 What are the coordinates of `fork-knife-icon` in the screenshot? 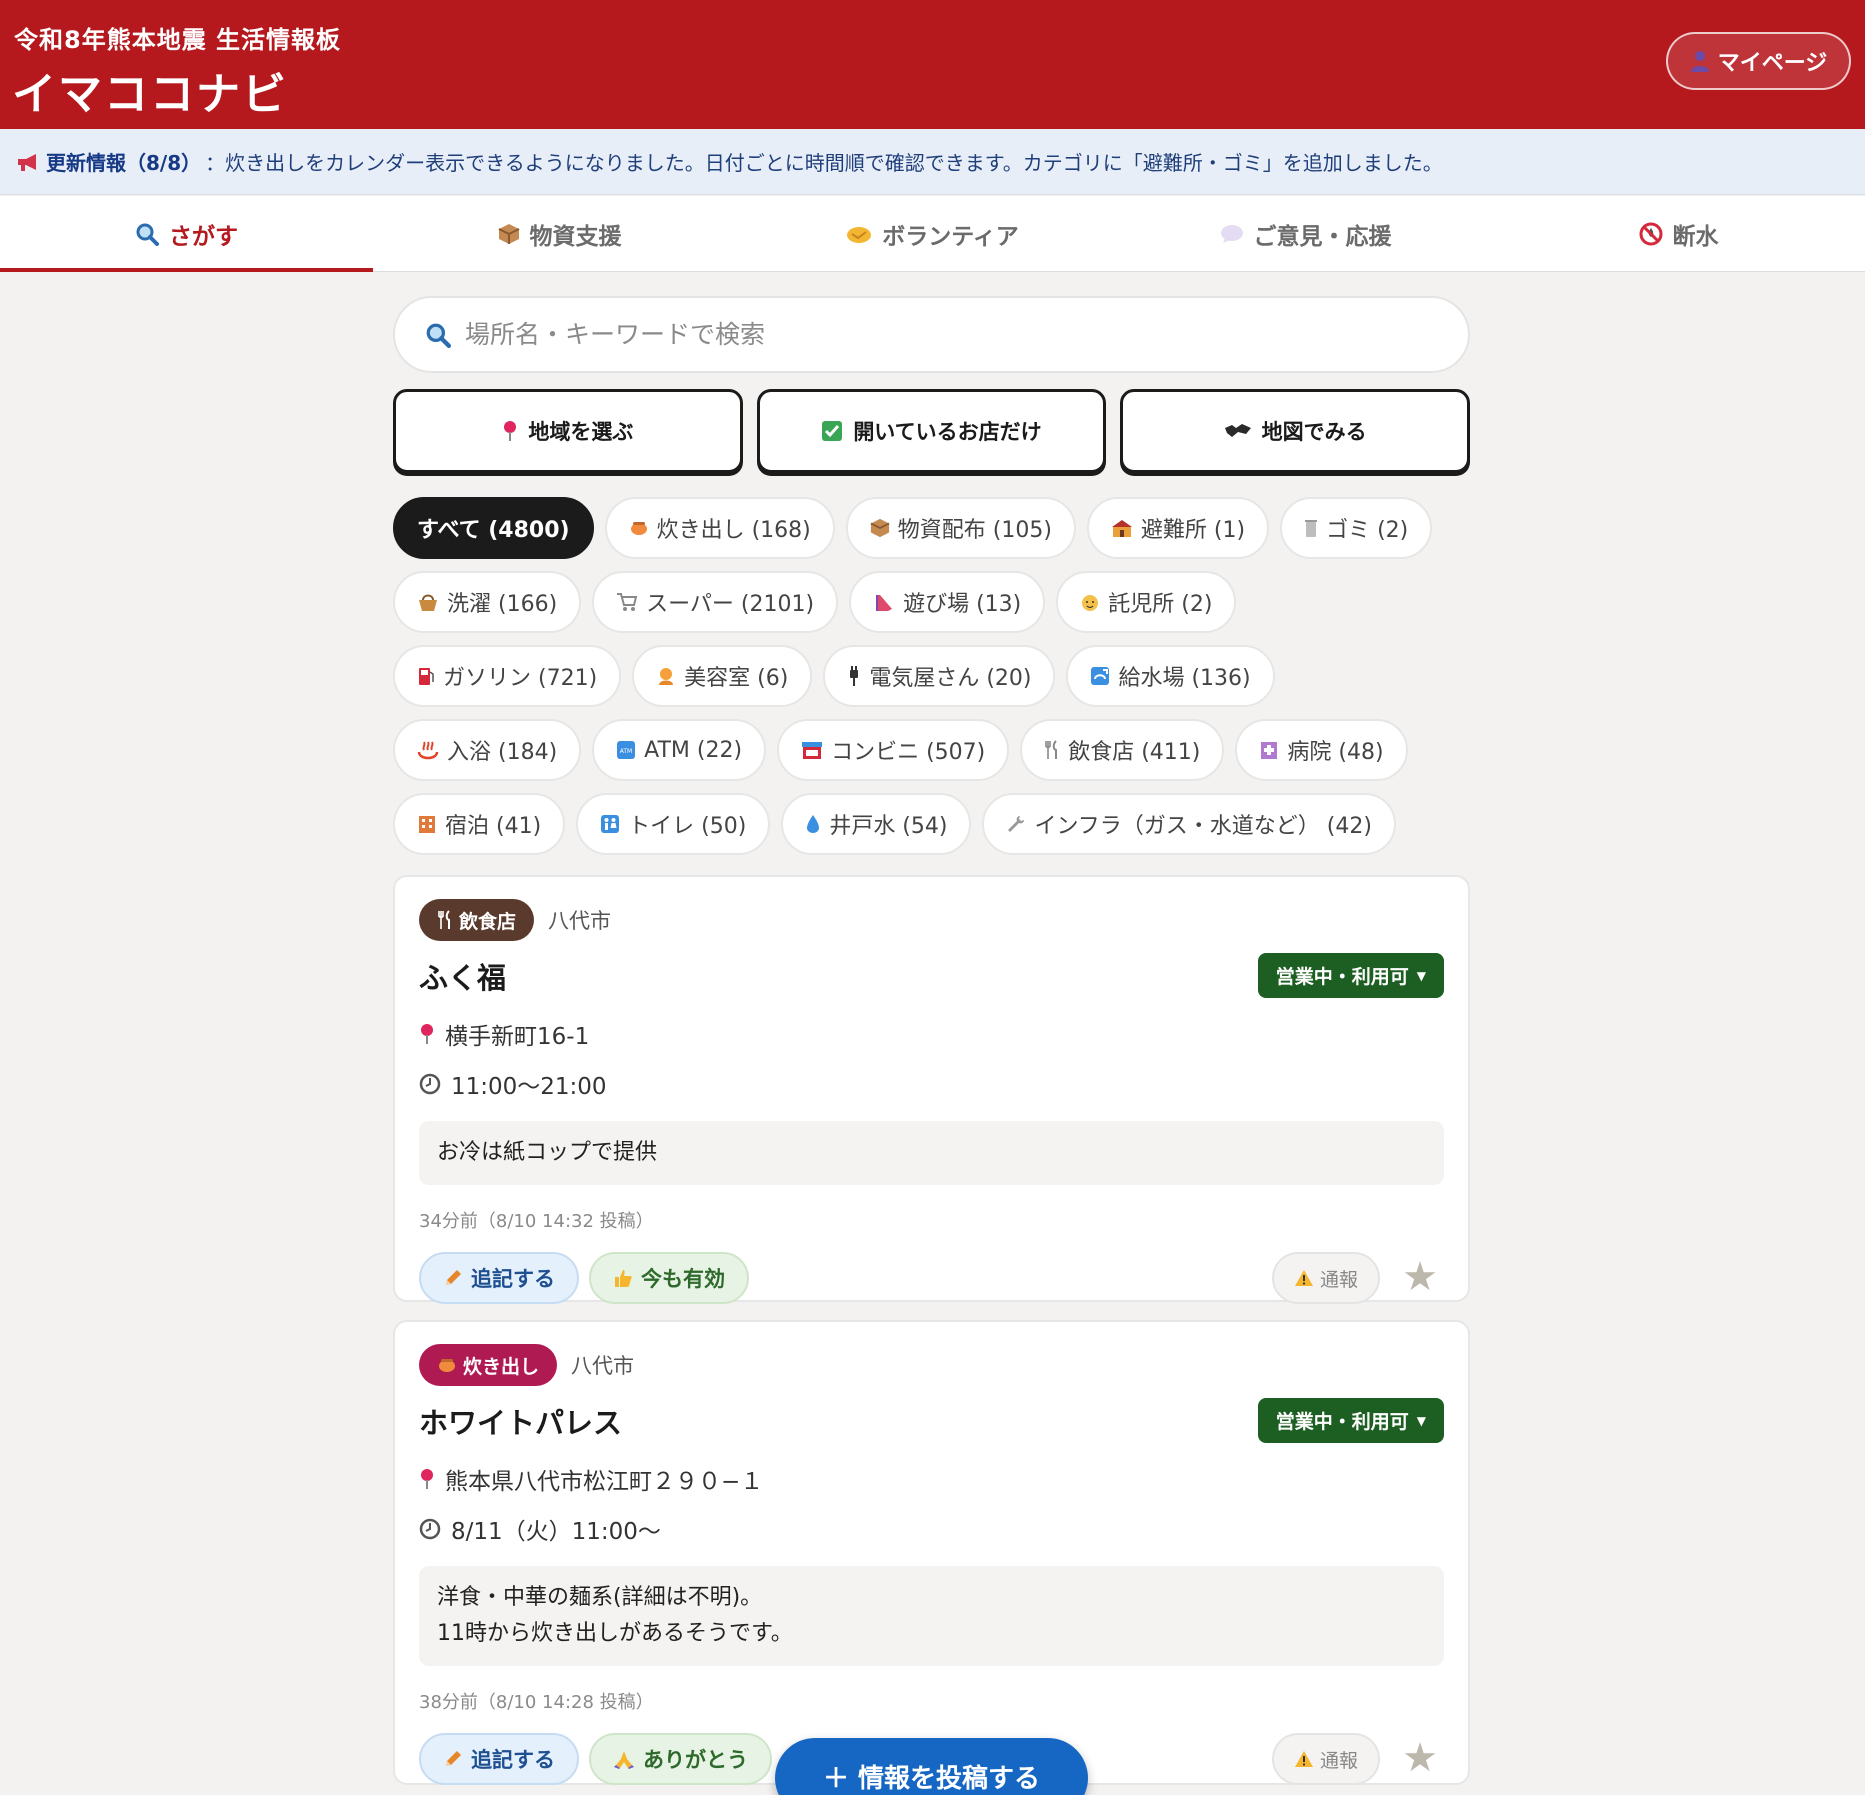 It's located at (445, 920).